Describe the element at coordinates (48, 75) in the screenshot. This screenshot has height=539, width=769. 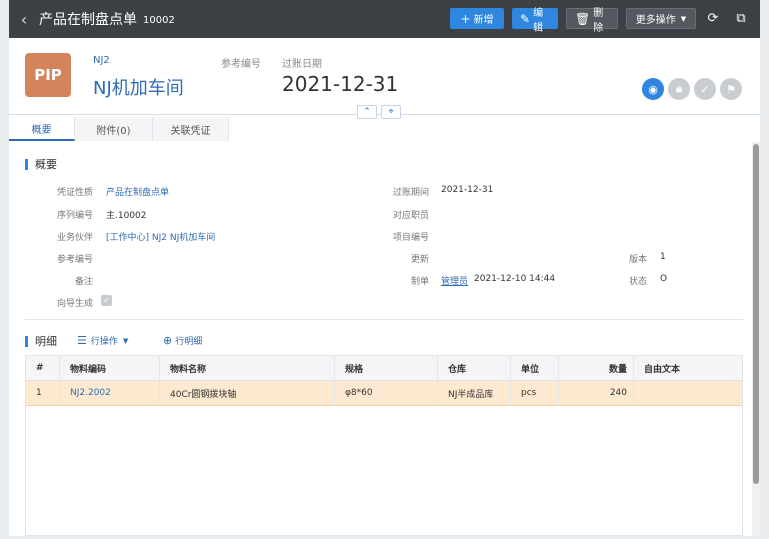
I see `doc-type-logo: PIP` at that location.